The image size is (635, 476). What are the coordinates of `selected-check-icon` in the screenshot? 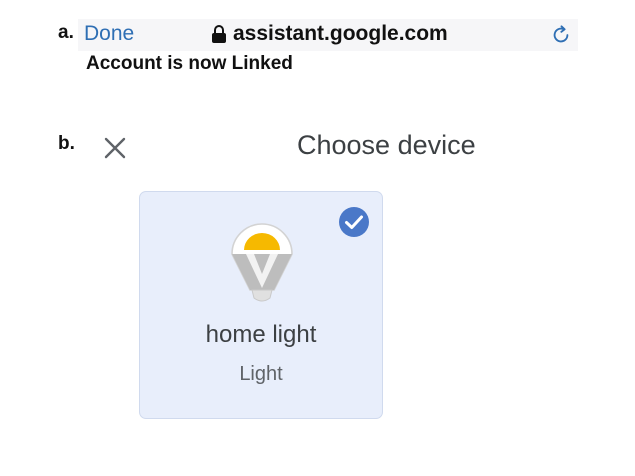 It's located at (354, 222).